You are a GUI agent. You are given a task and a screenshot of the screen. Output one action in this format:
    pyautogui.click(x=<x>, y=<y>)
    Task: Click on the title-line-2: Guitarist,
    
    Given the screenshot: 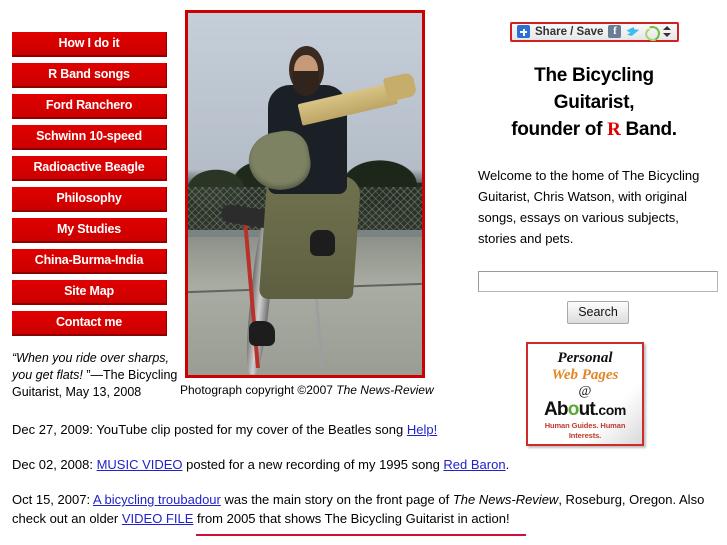 What is the action you would take?
    pyautogui.click(x=594, y=102)
    